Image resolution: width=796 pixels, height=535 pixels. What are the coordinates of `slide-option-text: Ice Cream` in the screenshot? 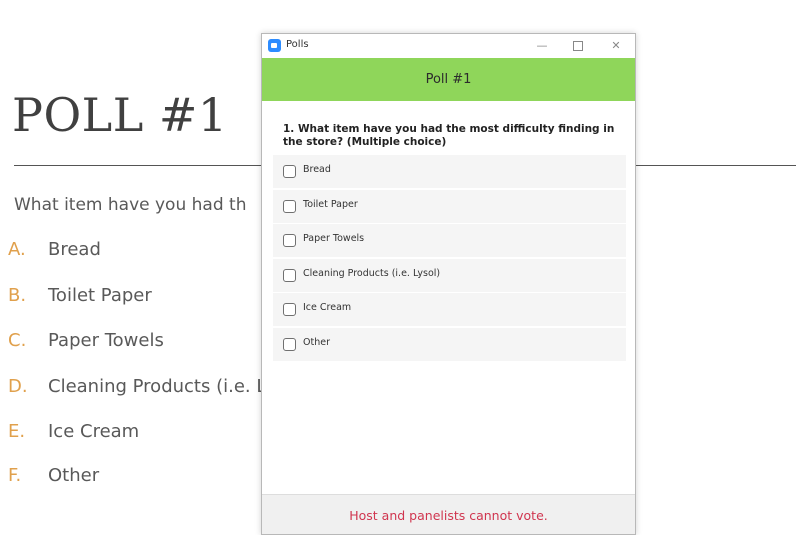 It's located at (94, 431).